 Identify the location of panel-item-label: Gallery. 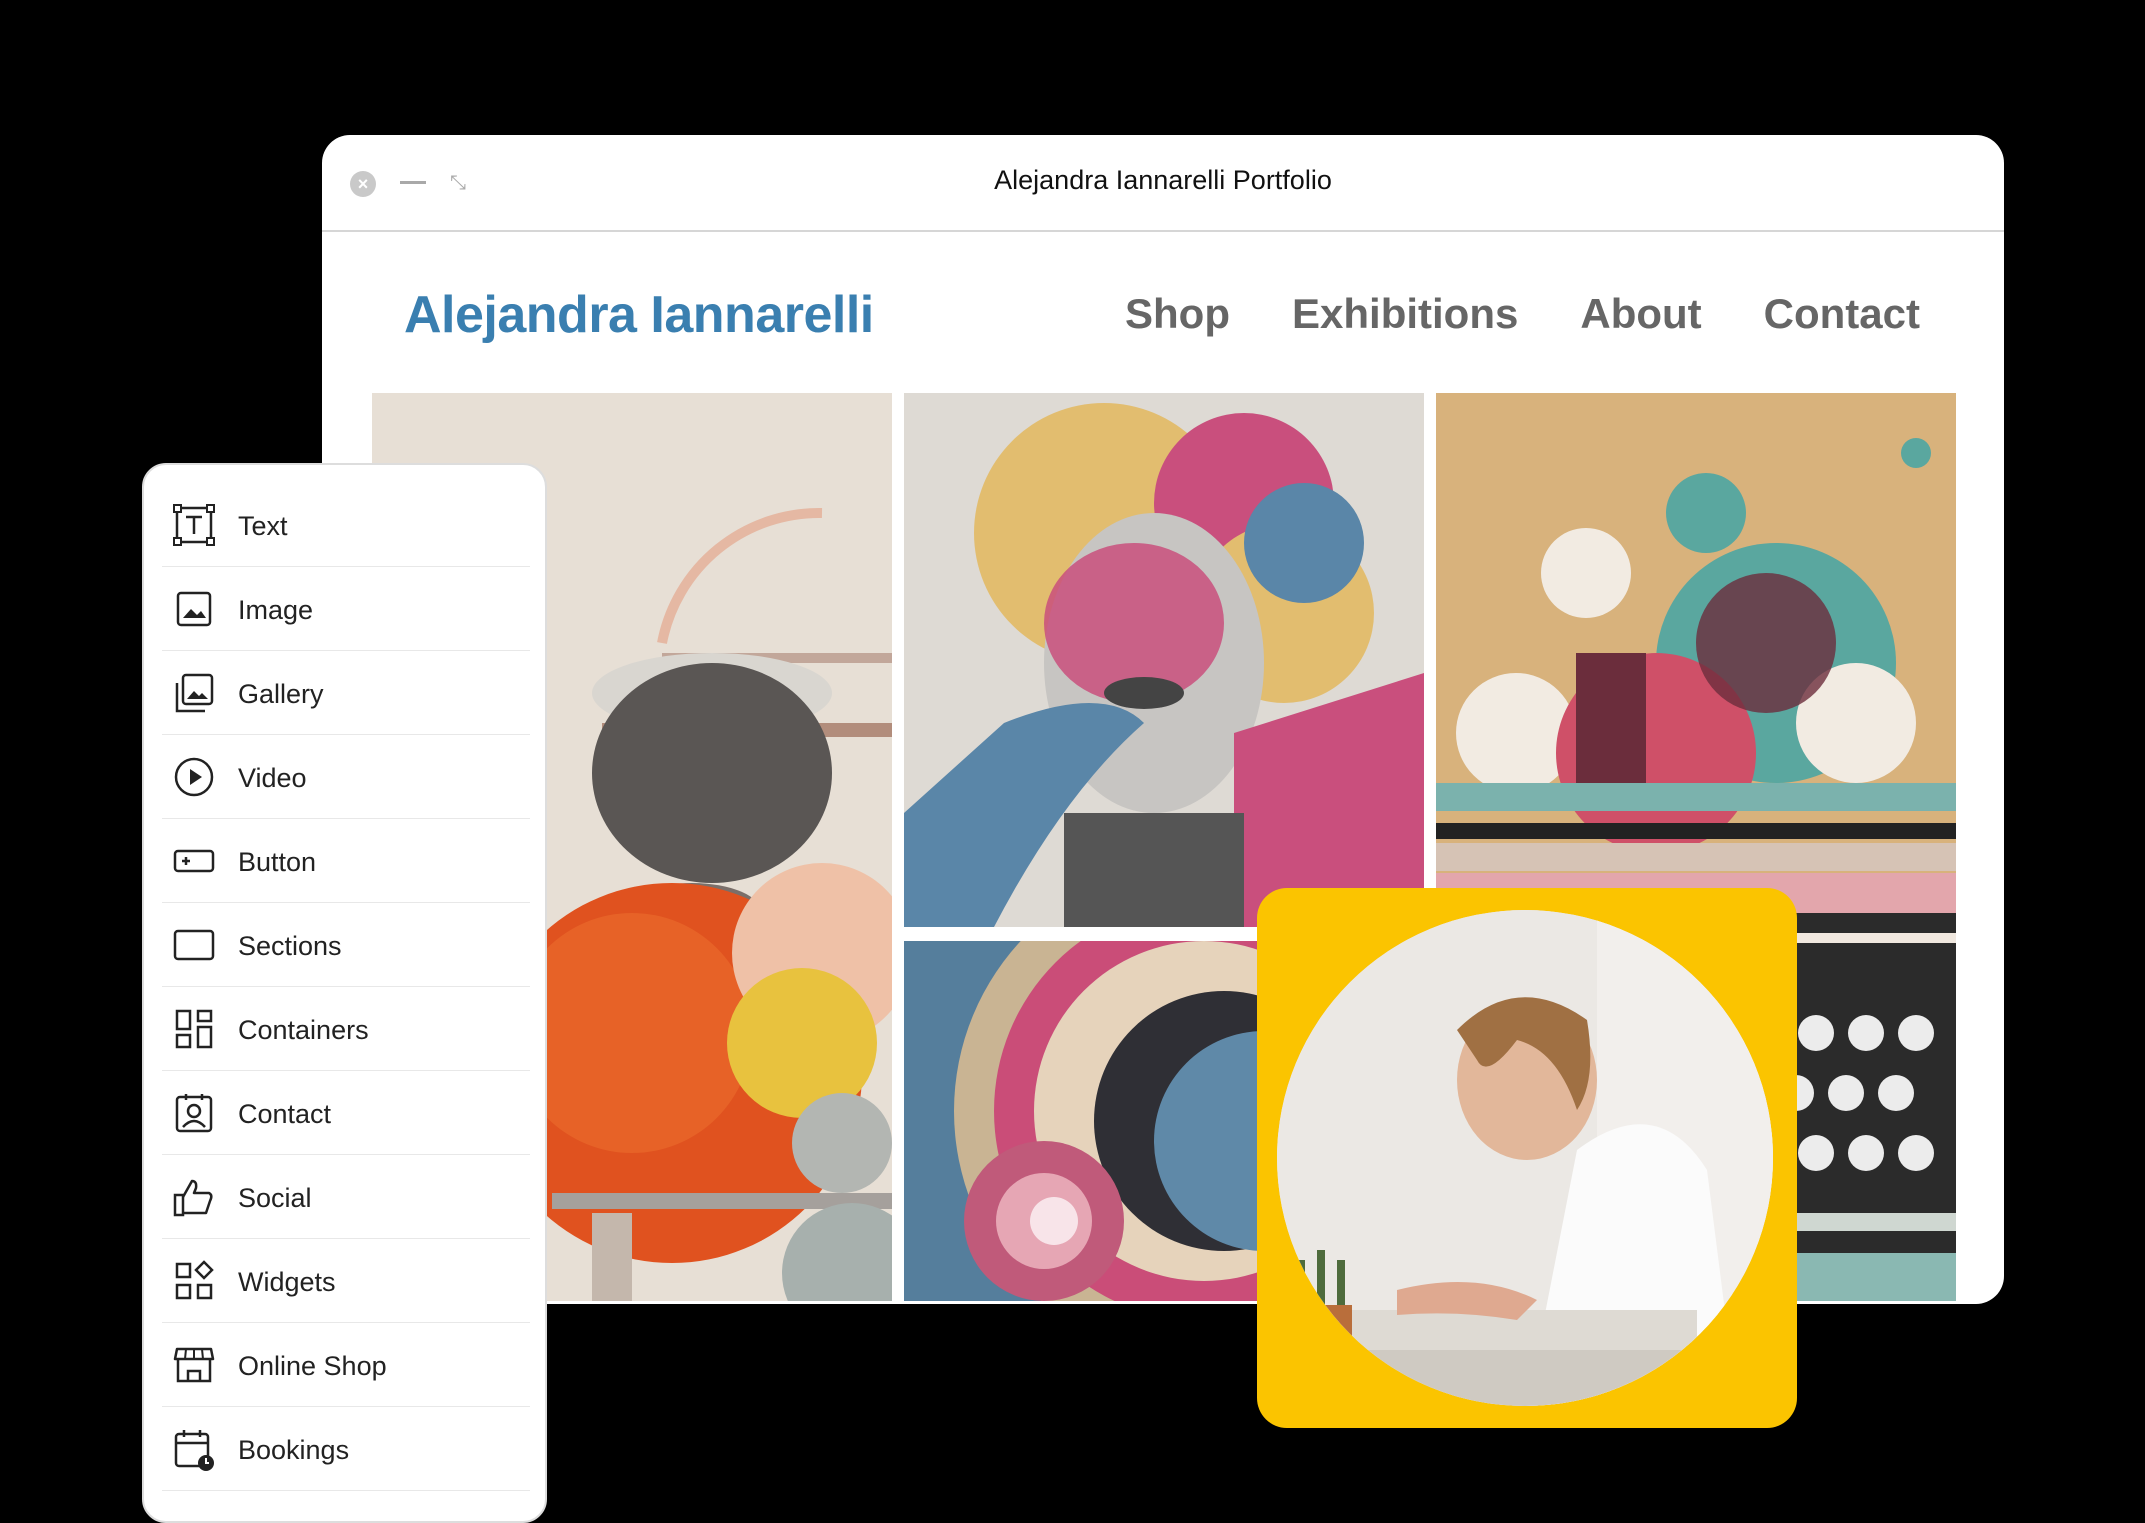
(281, 694).